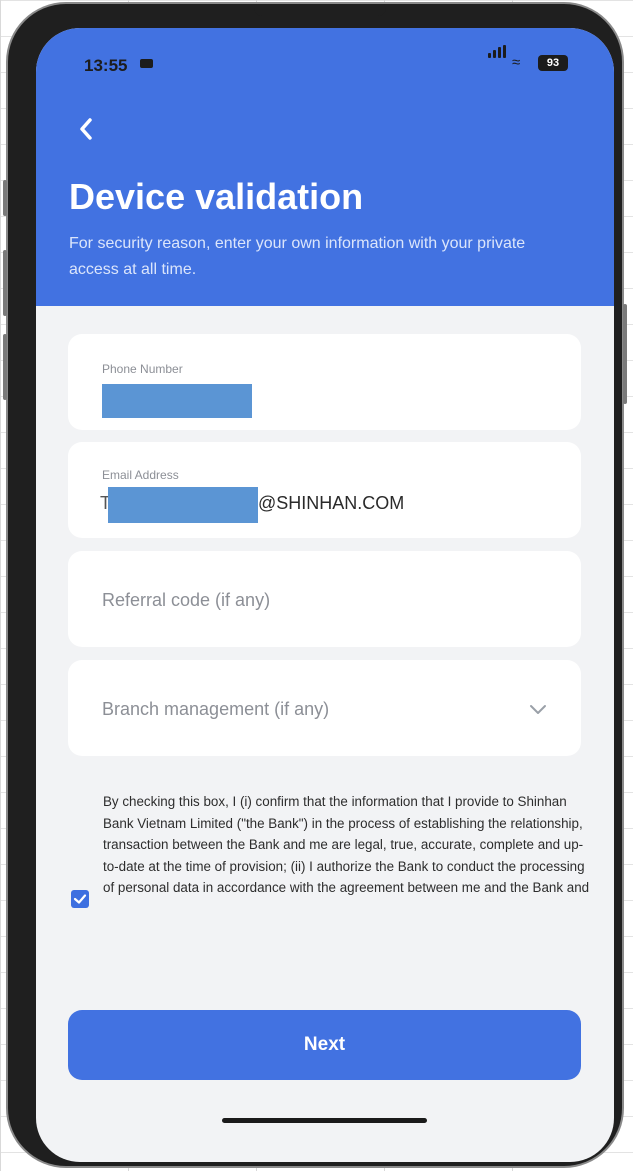 This screenshot has width=633, height=1171. Describe the element at coordinates (142, 369) in the screenshot. I see `phone-number-label: Phone Number` at that location.